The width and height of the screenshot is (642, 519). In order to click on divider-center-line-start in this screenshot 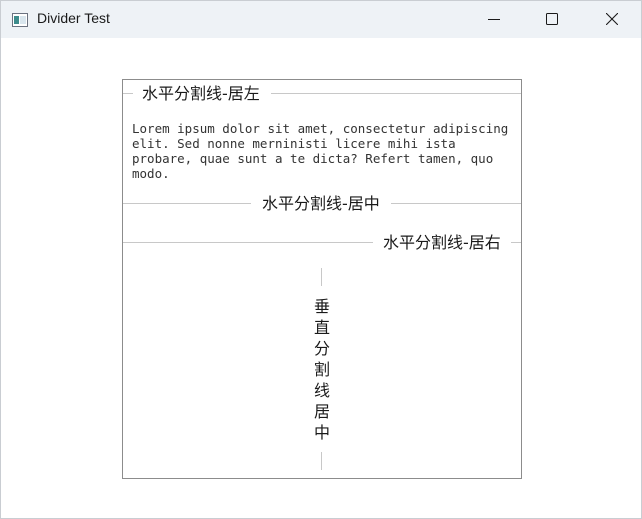, I will do `click(187, 203)`.